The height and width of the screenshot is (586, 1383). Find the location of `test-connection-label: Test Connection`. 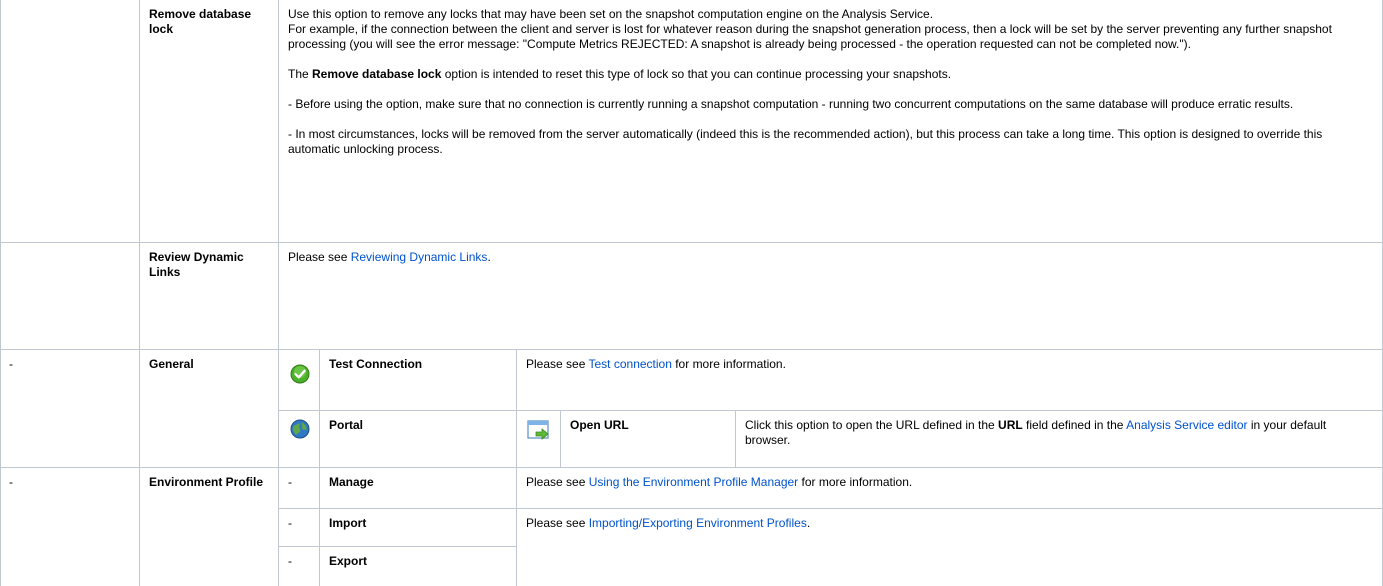

test-connection-label: Test Connection is located at coordinates (418, 380).